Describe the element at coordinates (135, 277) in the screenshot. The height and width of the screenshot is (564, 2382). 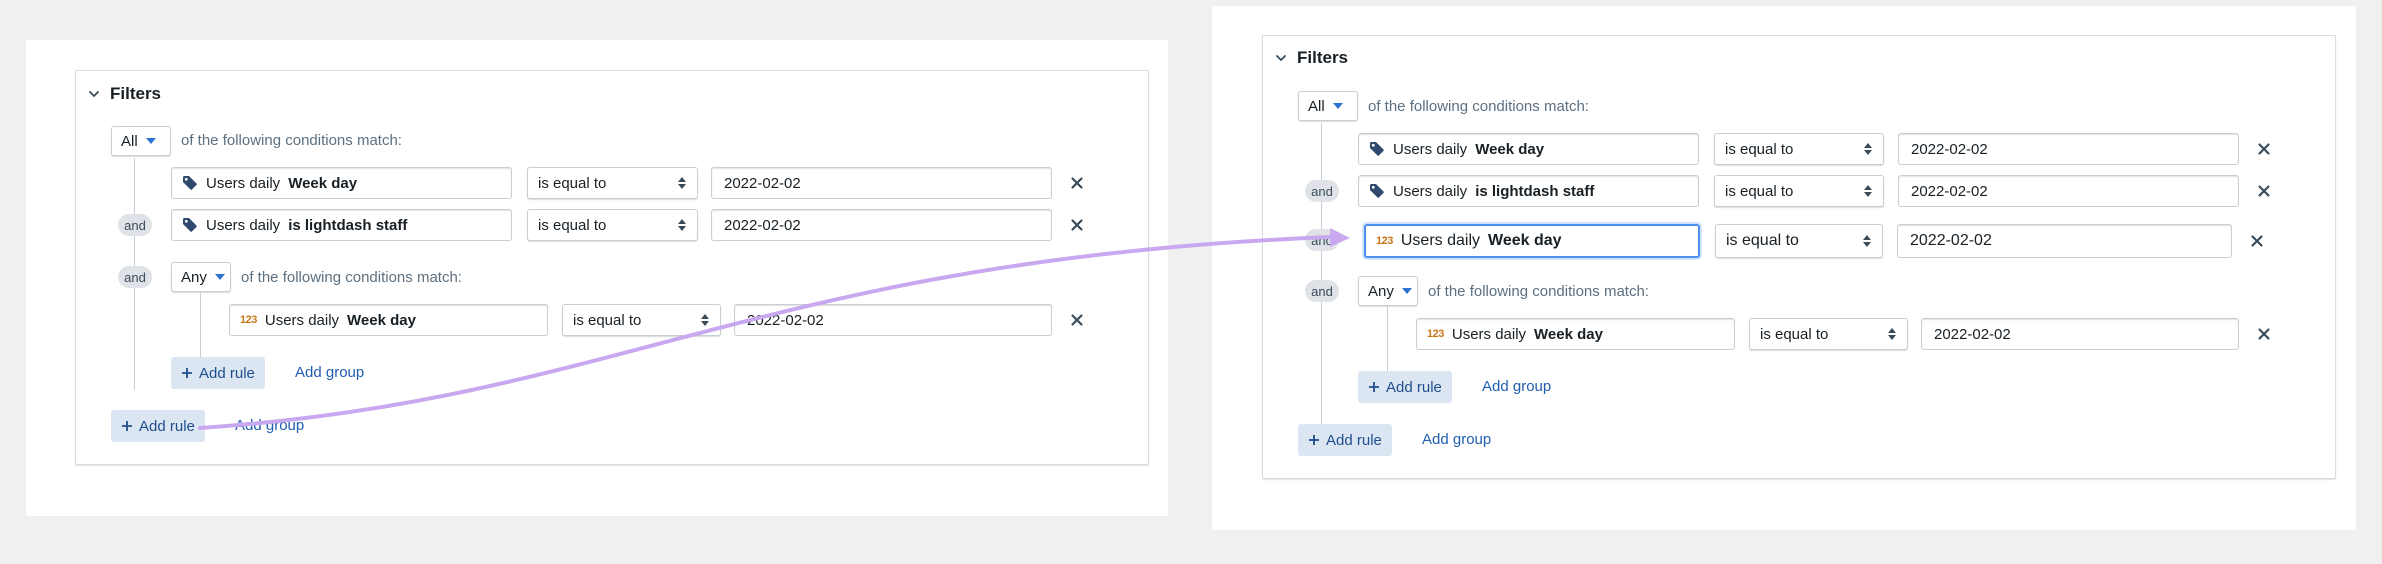
I see `left-group-joiner: and` at that location.